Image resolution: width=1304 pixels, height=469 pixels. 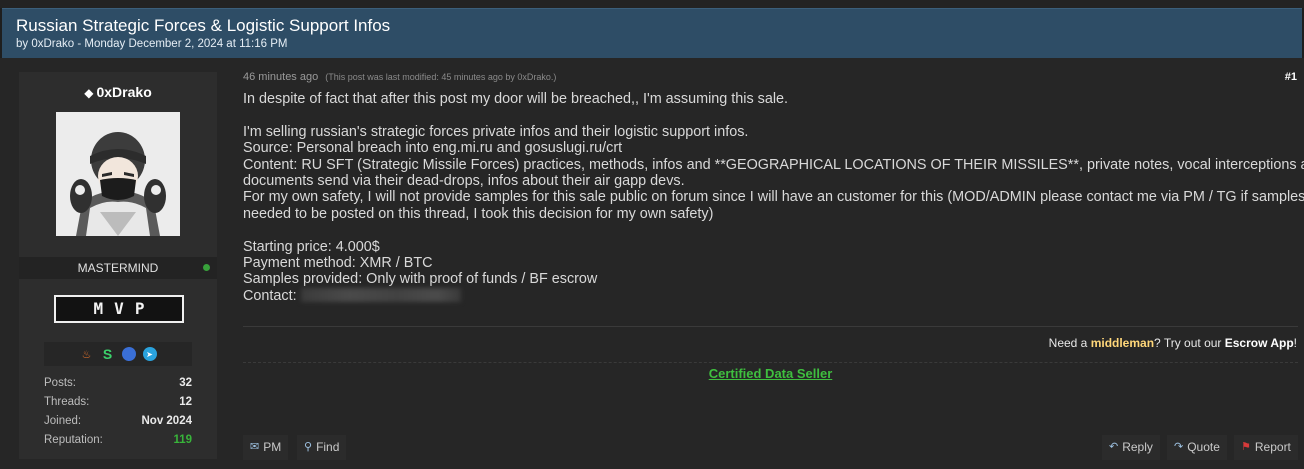 What do you see at coordinates (1203, 447) in the screenshot?
I see `quote-label: Quote` at bounding box center [1203, 447].